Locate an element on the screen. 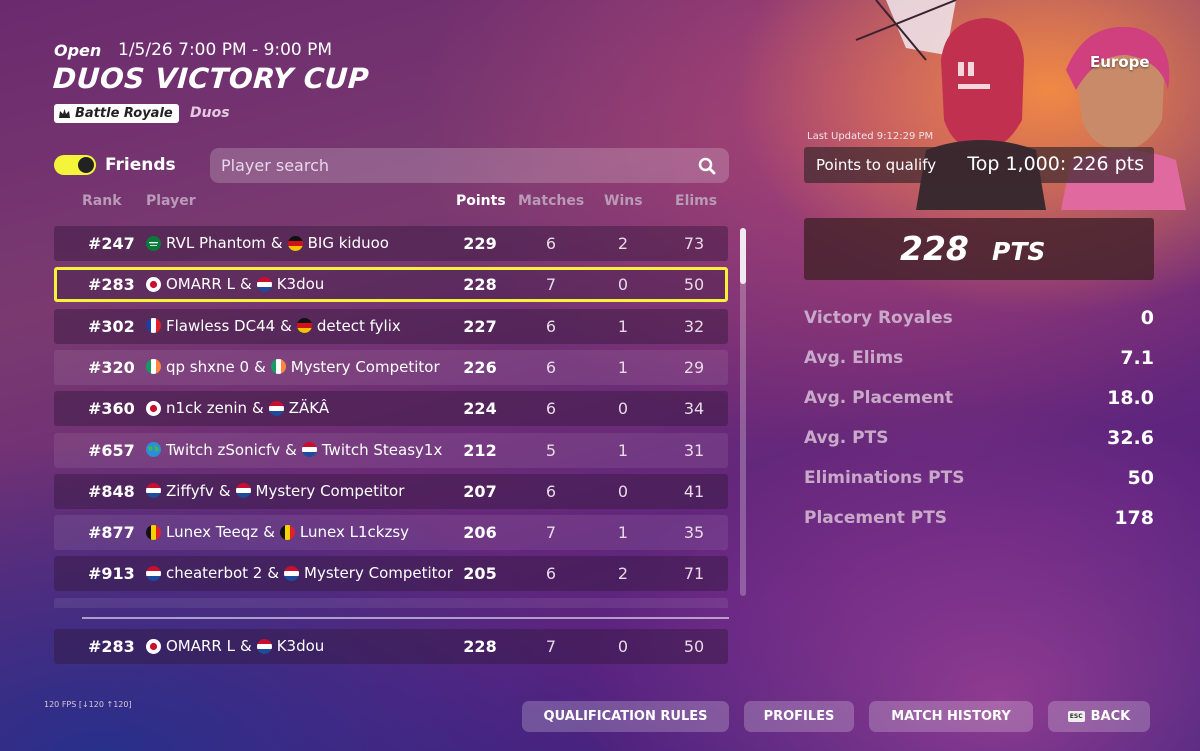 This screenshot has width=1200, height=751. back-button: ESC BACK is located at coordinates (1099, 716).